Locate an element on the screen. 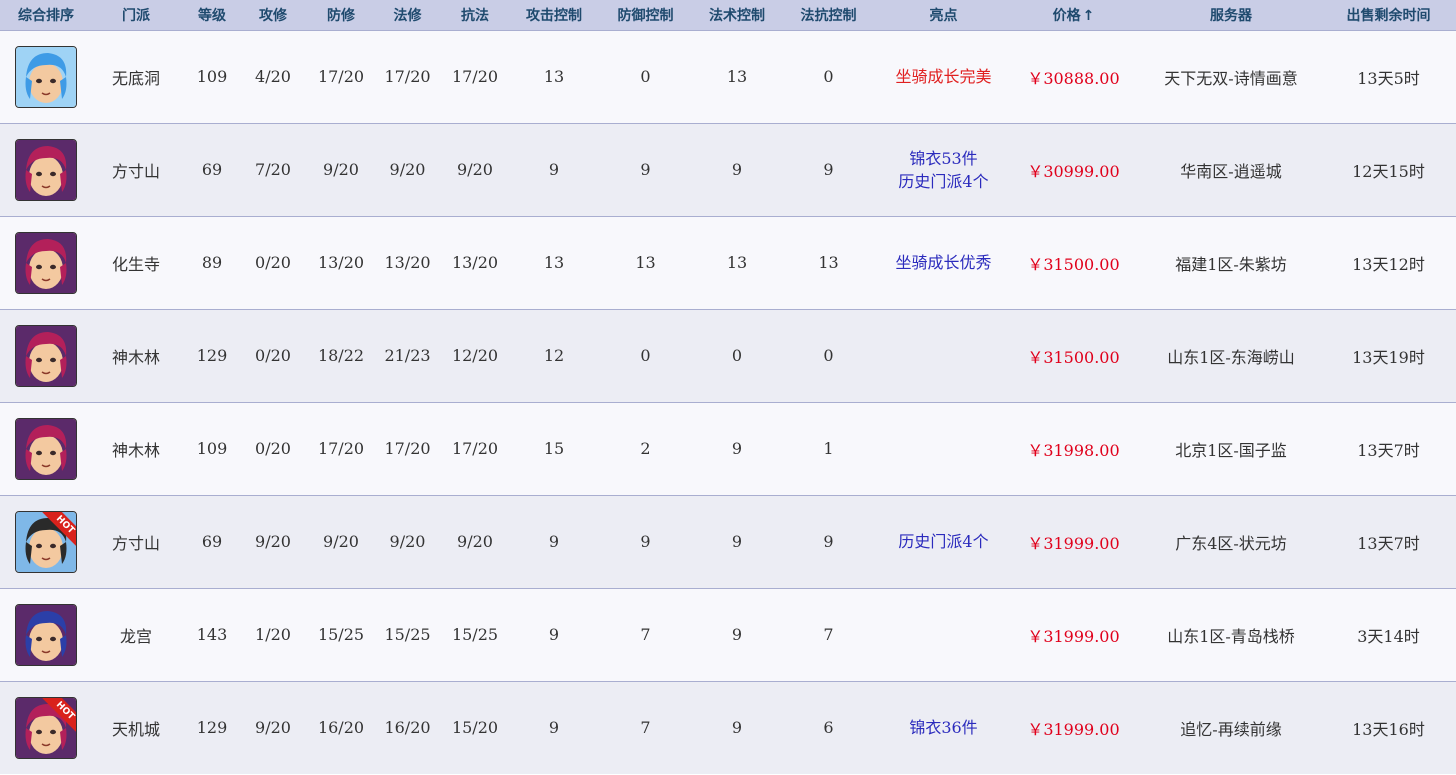 This screenshot has height=775, width=1456. cell-res-cult: 12/20 is located at coordinates (475, 355).